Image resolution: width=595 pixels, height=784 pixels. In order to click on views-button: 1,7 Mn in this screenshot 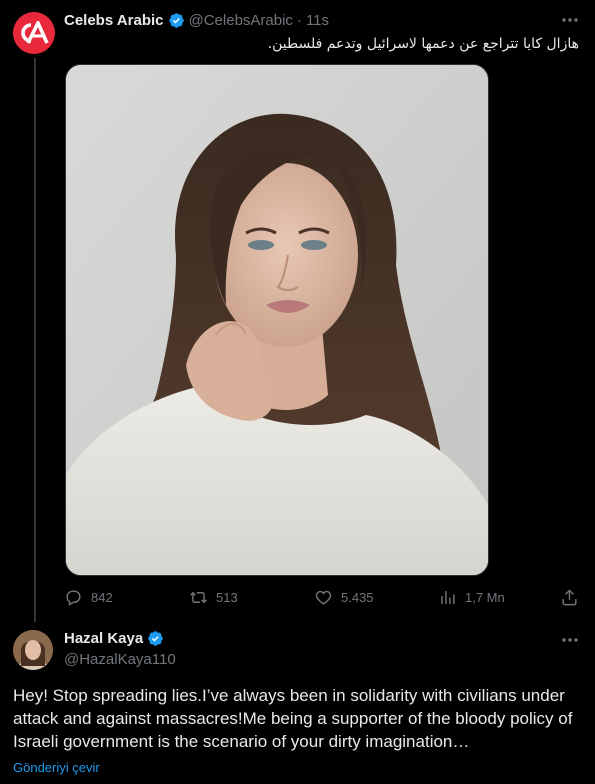, I will do `click(471, 597)`.